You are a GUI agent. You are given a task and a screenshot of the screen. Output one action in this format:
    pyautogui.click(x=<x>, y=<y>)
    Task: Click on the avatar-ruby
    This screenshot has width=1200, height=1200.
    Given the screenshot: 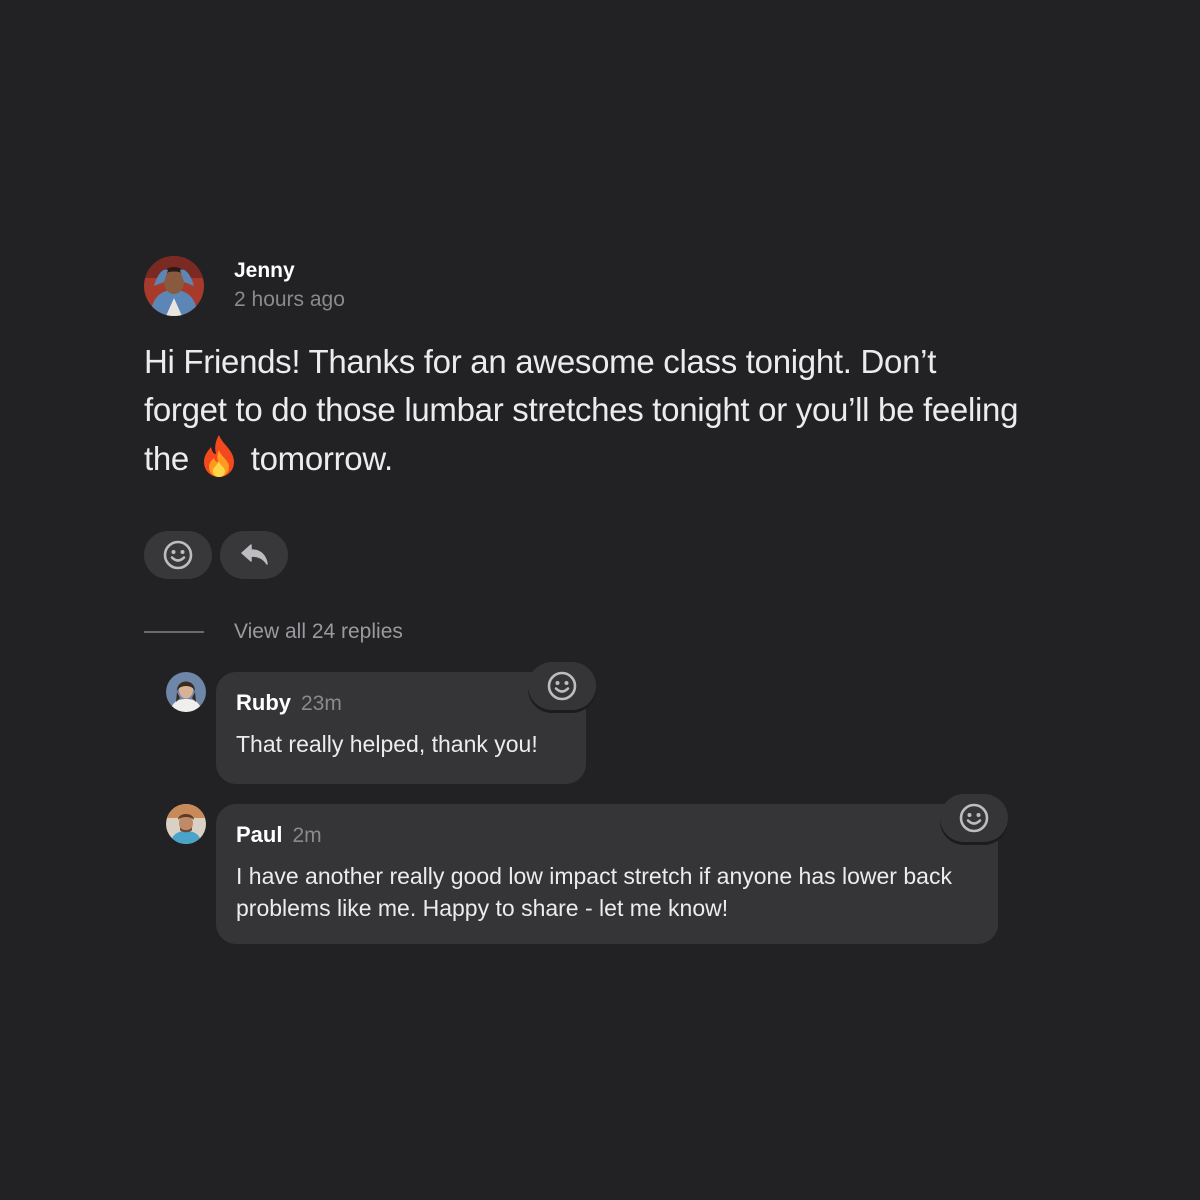 What is the action you would take?
    pyautogui.click(x=186, y=692)
    